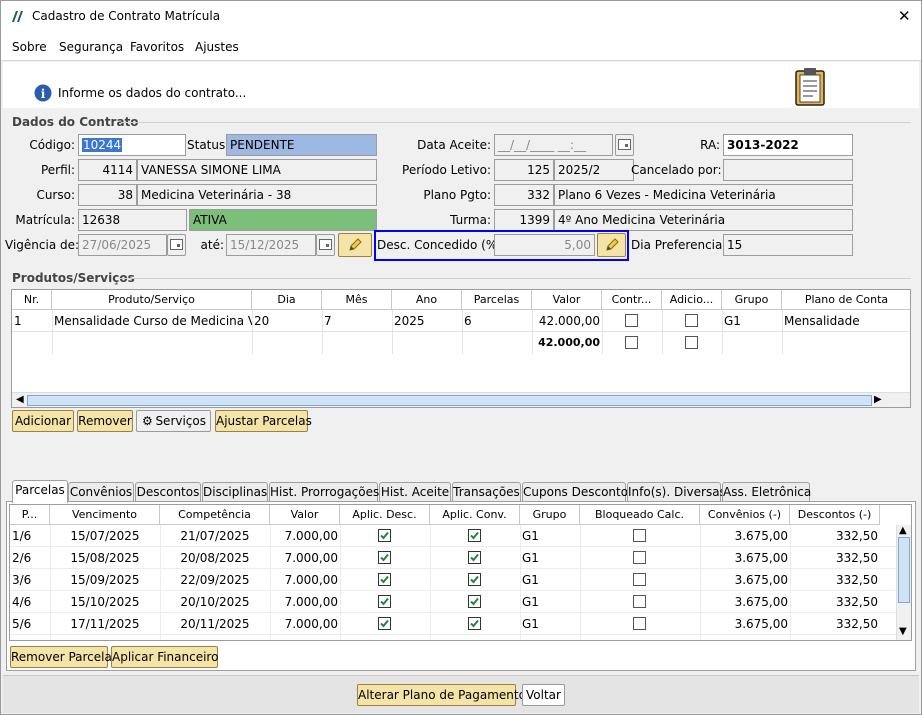 This screenshot has width=922, height=715. What do you see at coordinates (703, 220) in the screenshot?
I see `turma-field: 4º Ano Medicina Veterinária` at bounding box center [703, 220].